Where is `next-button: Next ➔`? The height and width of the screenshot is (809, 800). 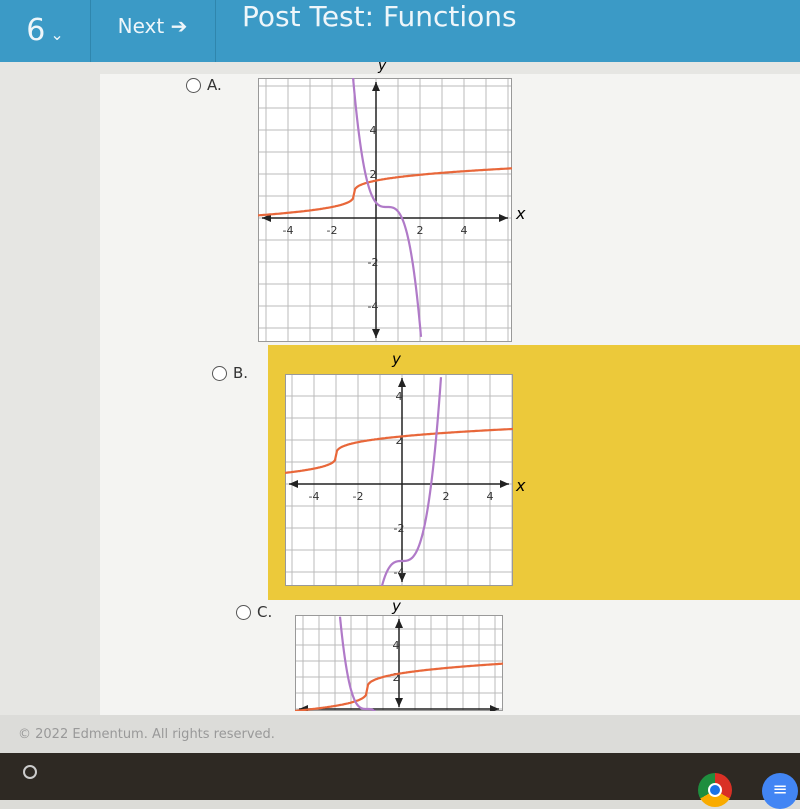 next-button: Next ➔ is located at coordinates (153, 31).